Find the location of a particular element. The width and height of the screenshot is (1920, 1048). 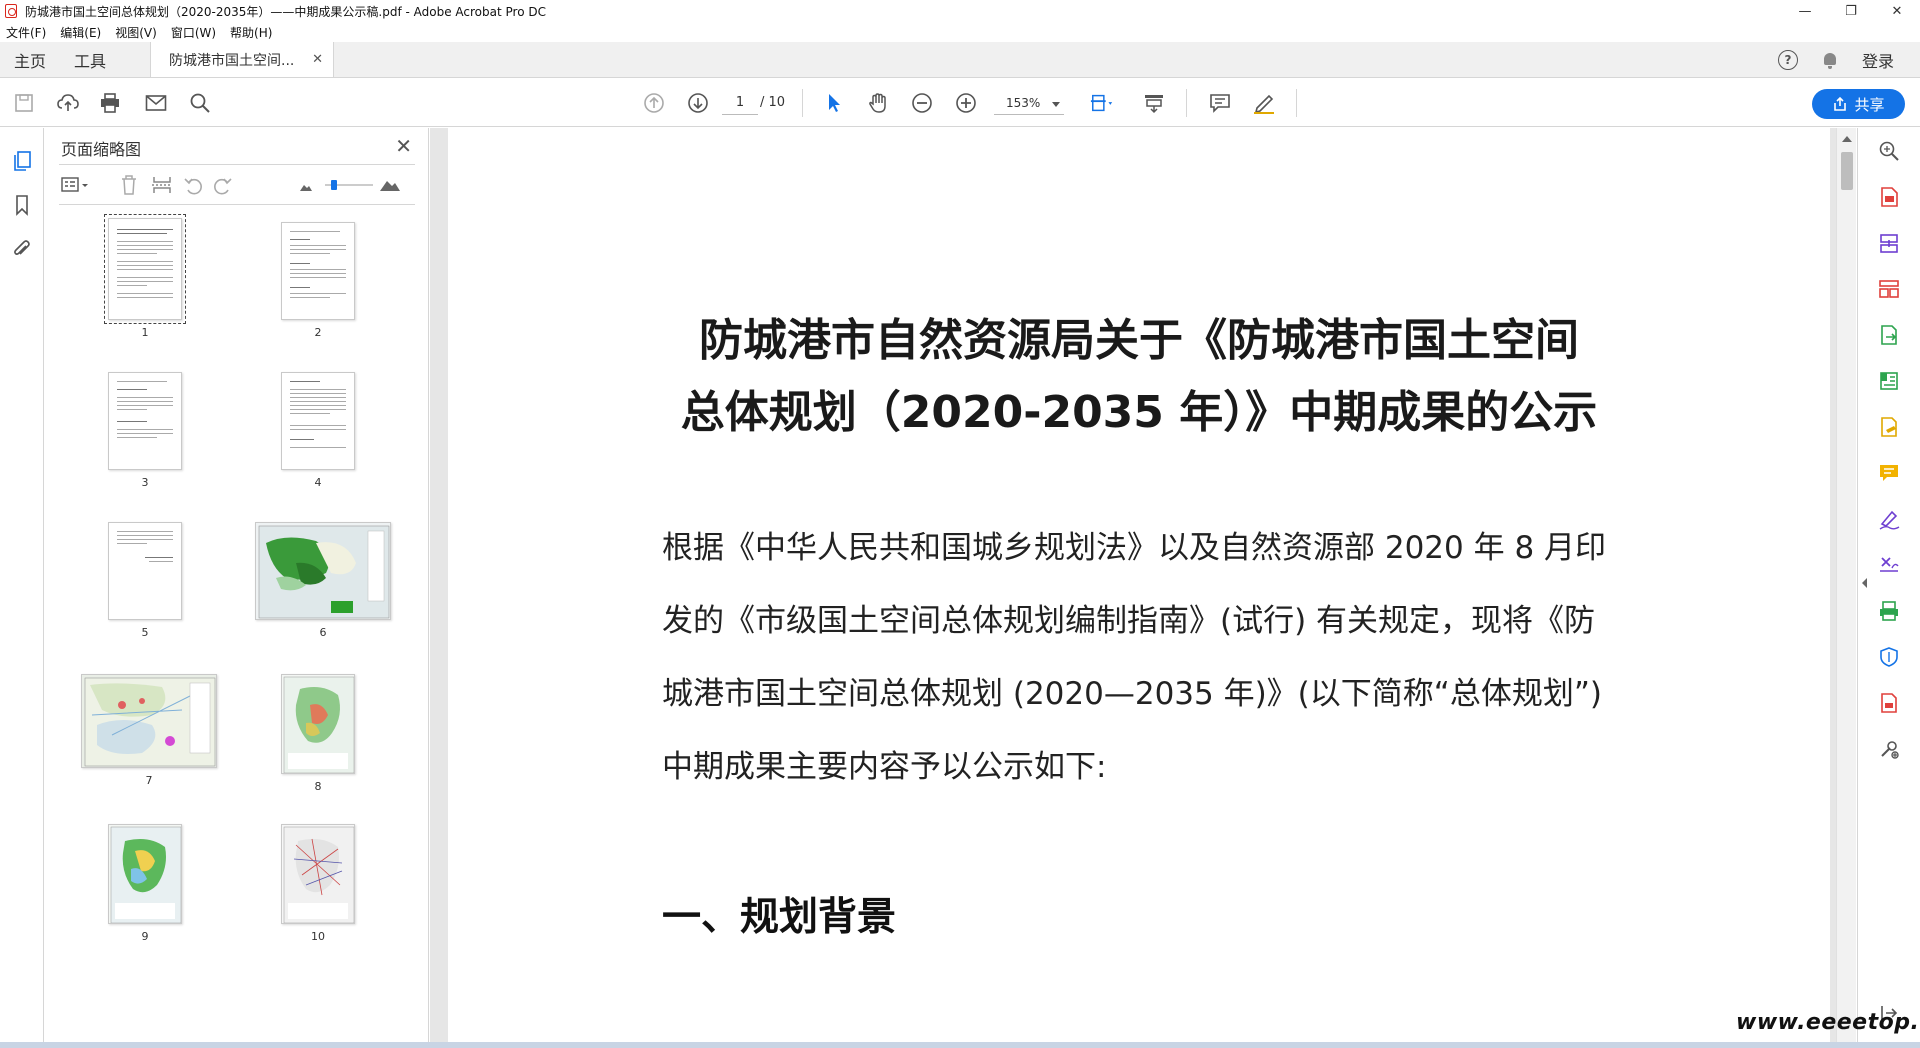

left-navigation-rail is located at coordinates (22, 585).